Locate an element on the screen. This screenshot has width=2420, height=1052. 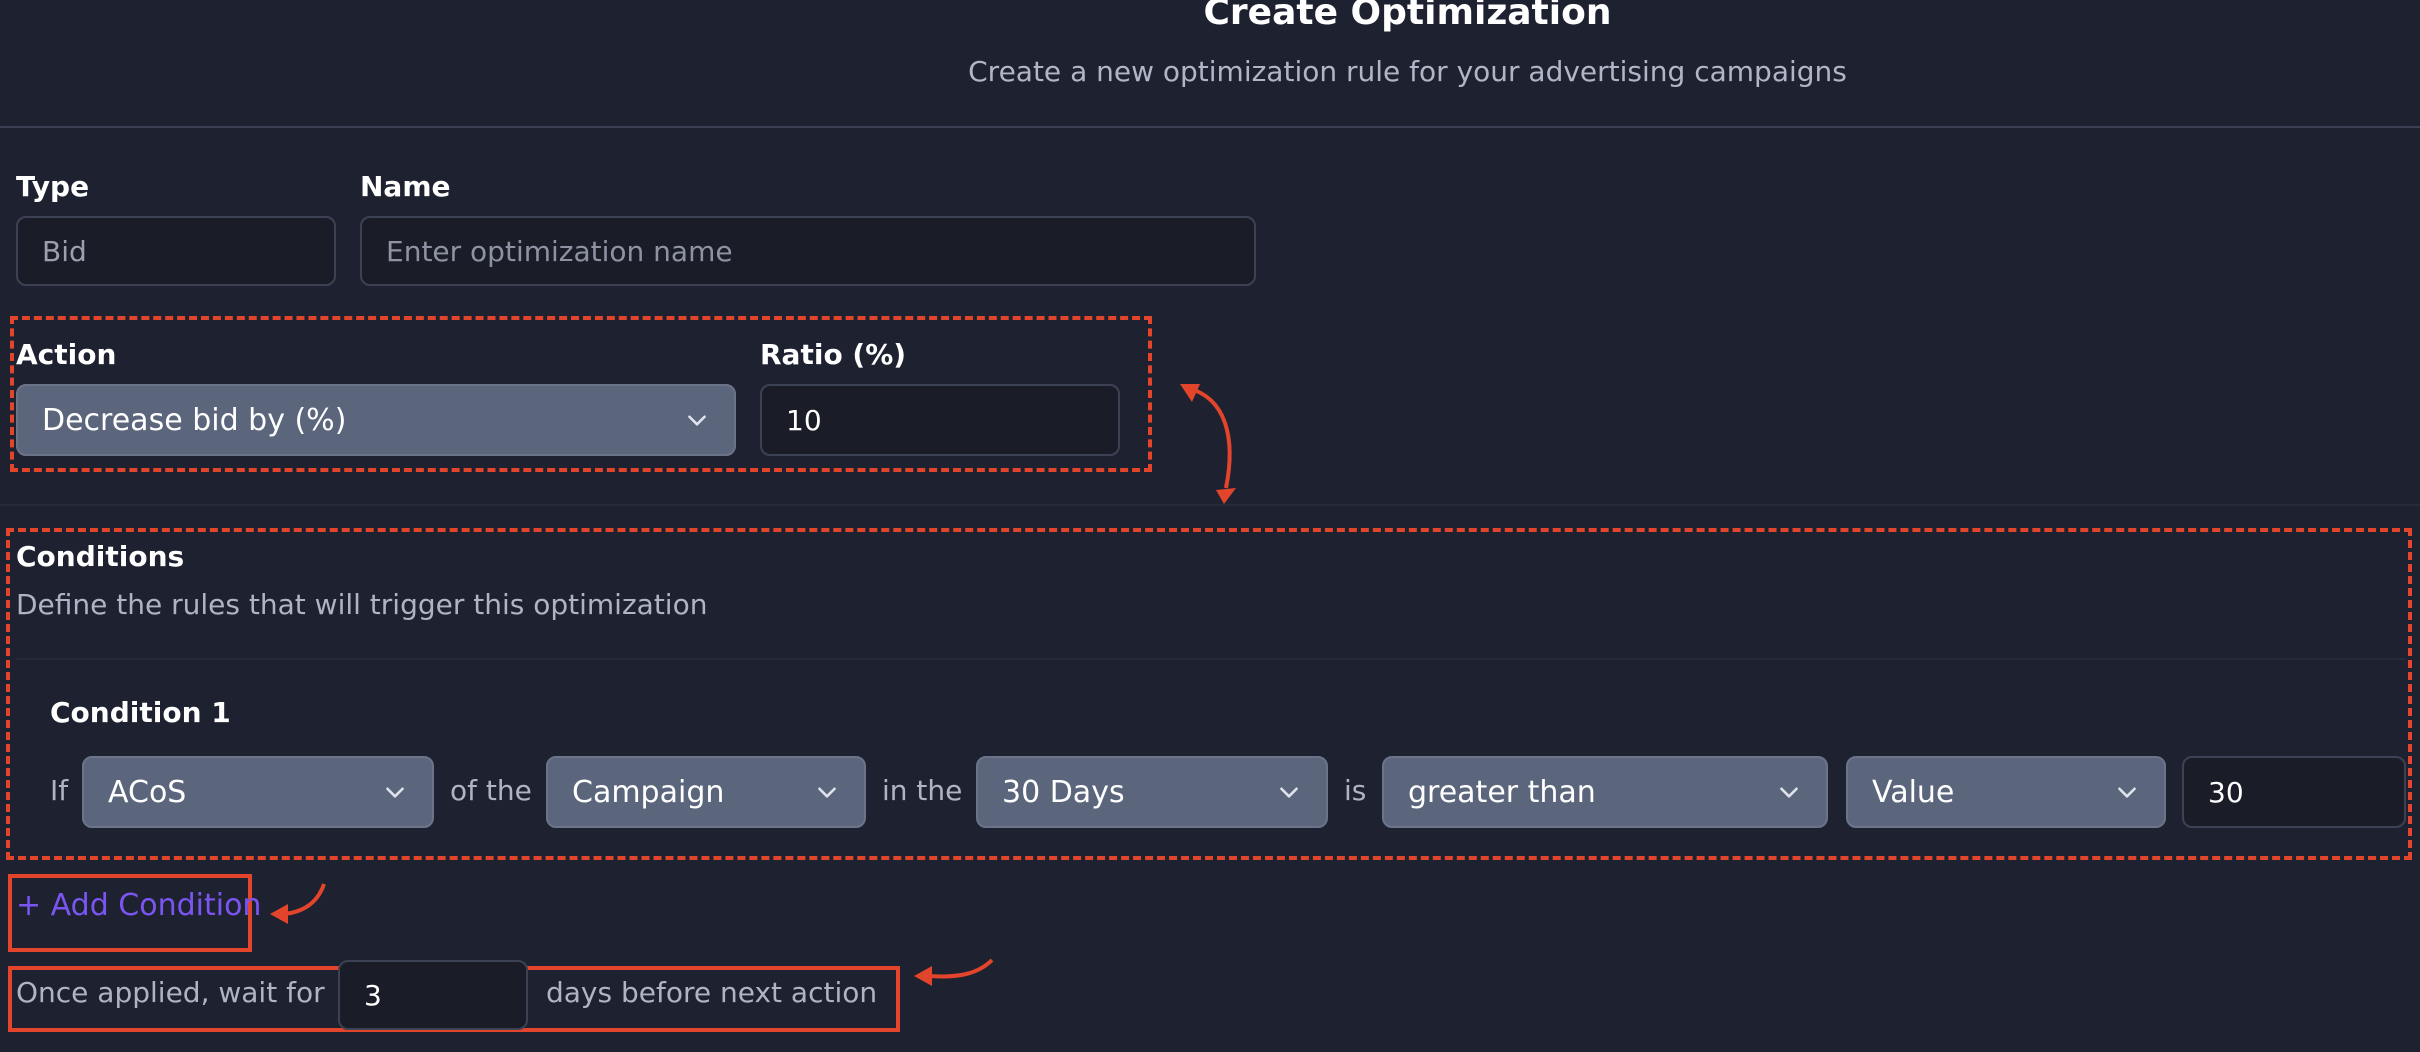
is-label: is is located at coordinates (1355, 790).